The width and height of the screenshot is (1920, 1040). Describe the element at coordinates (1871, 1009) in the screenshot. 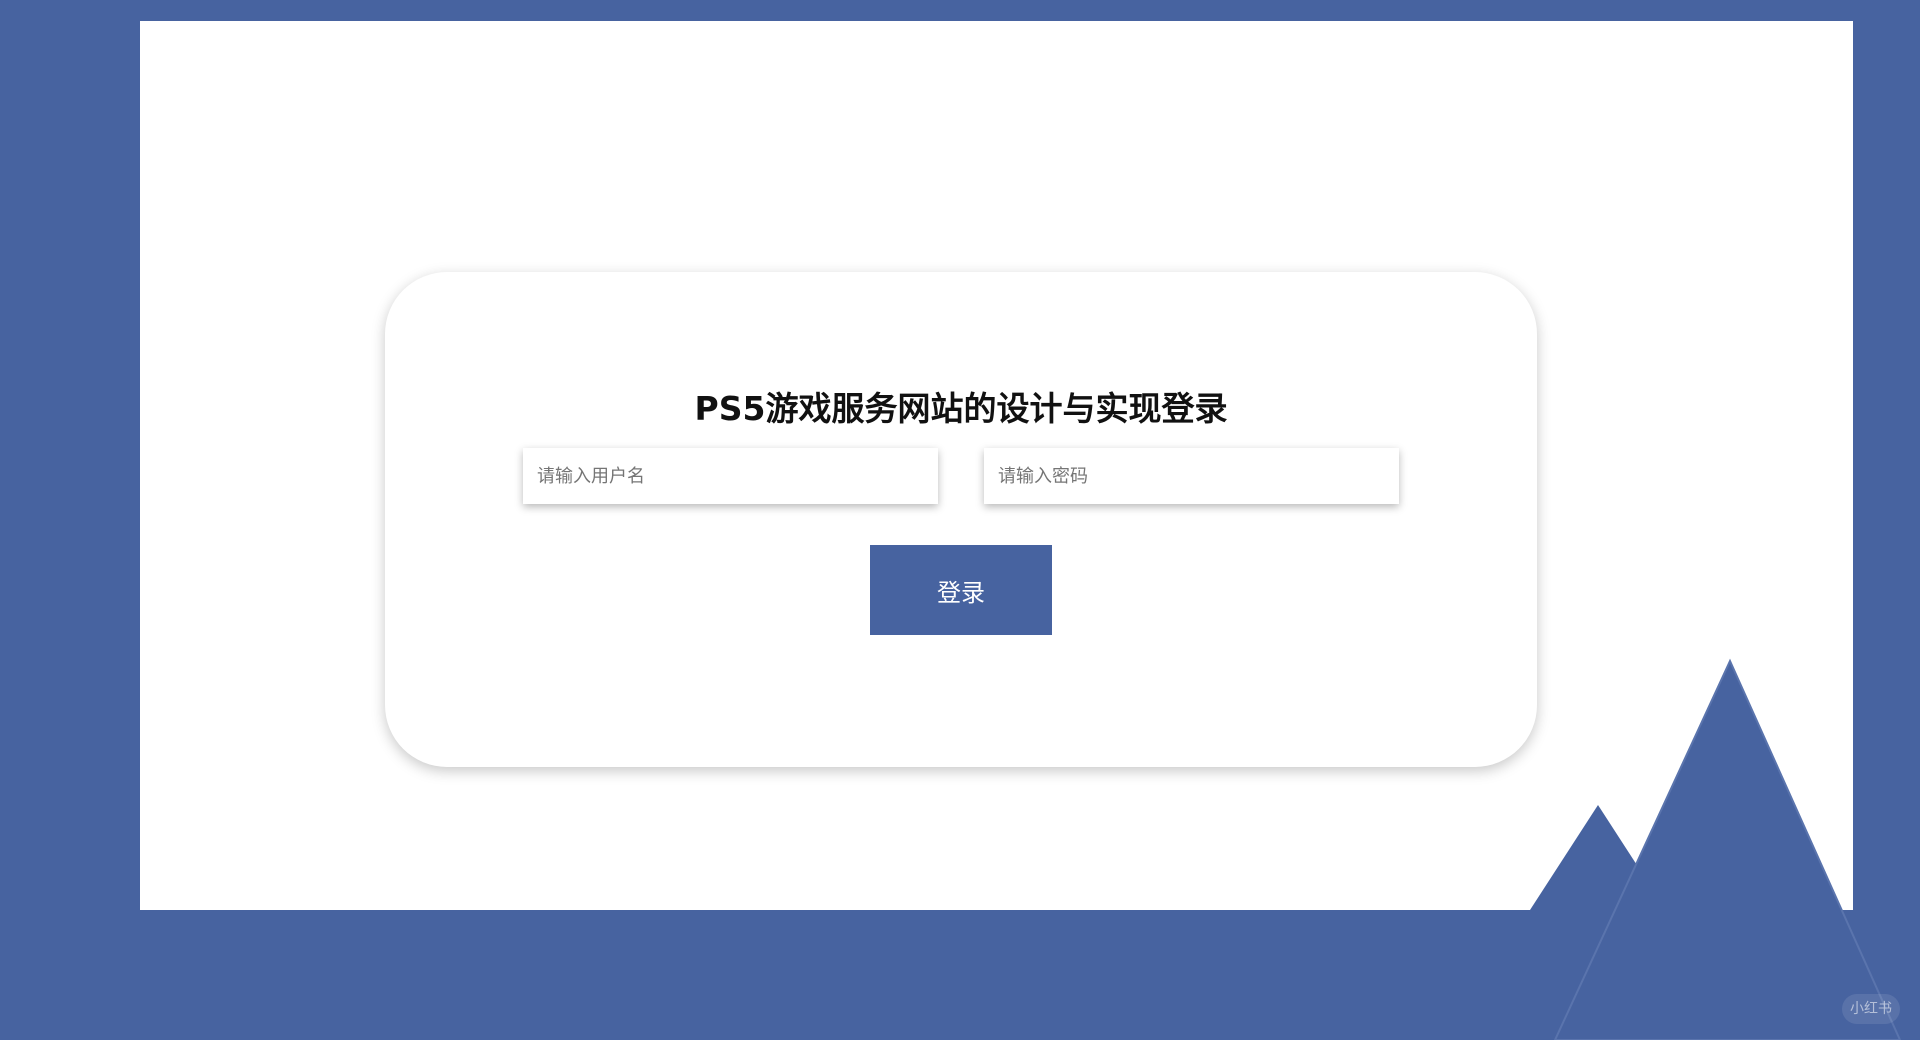

I see `watermark-logo: 小红书` at that location.